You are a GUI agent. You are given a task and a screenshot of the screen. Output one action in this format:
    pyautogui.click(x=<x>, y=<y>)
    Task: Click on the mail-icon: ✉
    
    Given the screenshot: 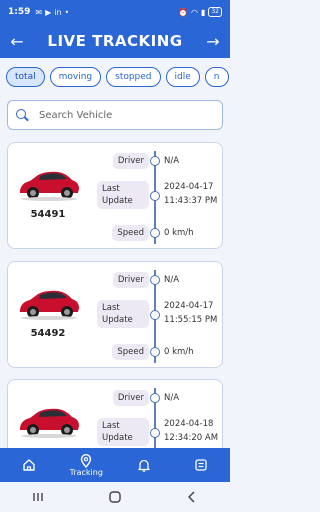 What is the action you would take?
    pyautogui.click(x=39, y=12)
    